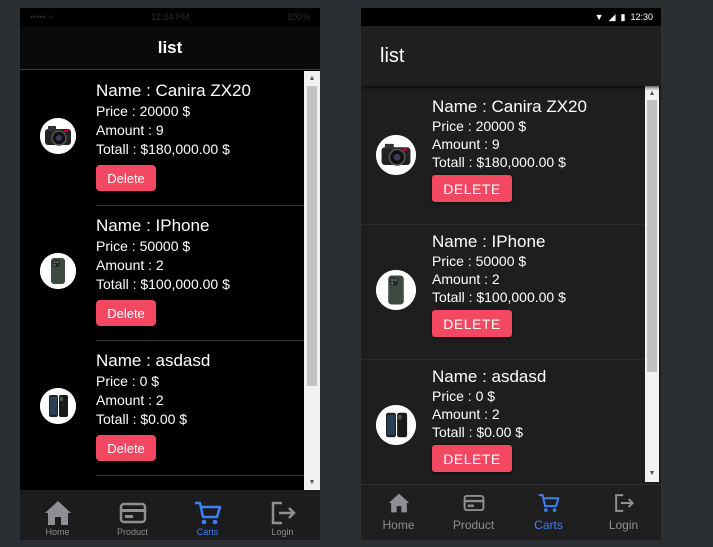  I want to click on divider, so click(200, 475).